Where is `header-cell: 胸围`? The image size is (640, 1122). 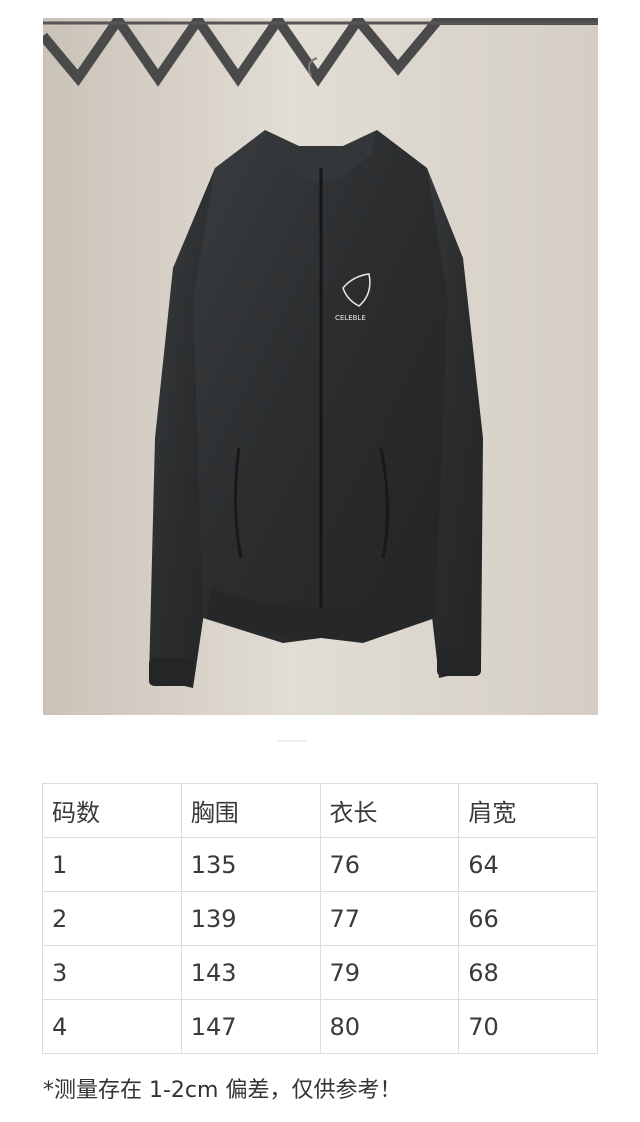 header-cell: 胸围 is located at coordinates (250, 810).